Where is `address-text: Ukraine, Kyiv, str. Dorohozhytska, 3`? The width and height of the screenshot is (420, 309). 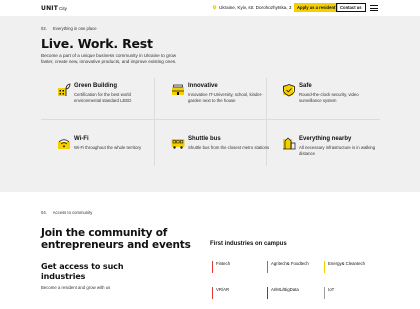 address-text: Ukraine, Kyiv, str. Dorohozhytska, 3 is located at coordinates (255, 7).